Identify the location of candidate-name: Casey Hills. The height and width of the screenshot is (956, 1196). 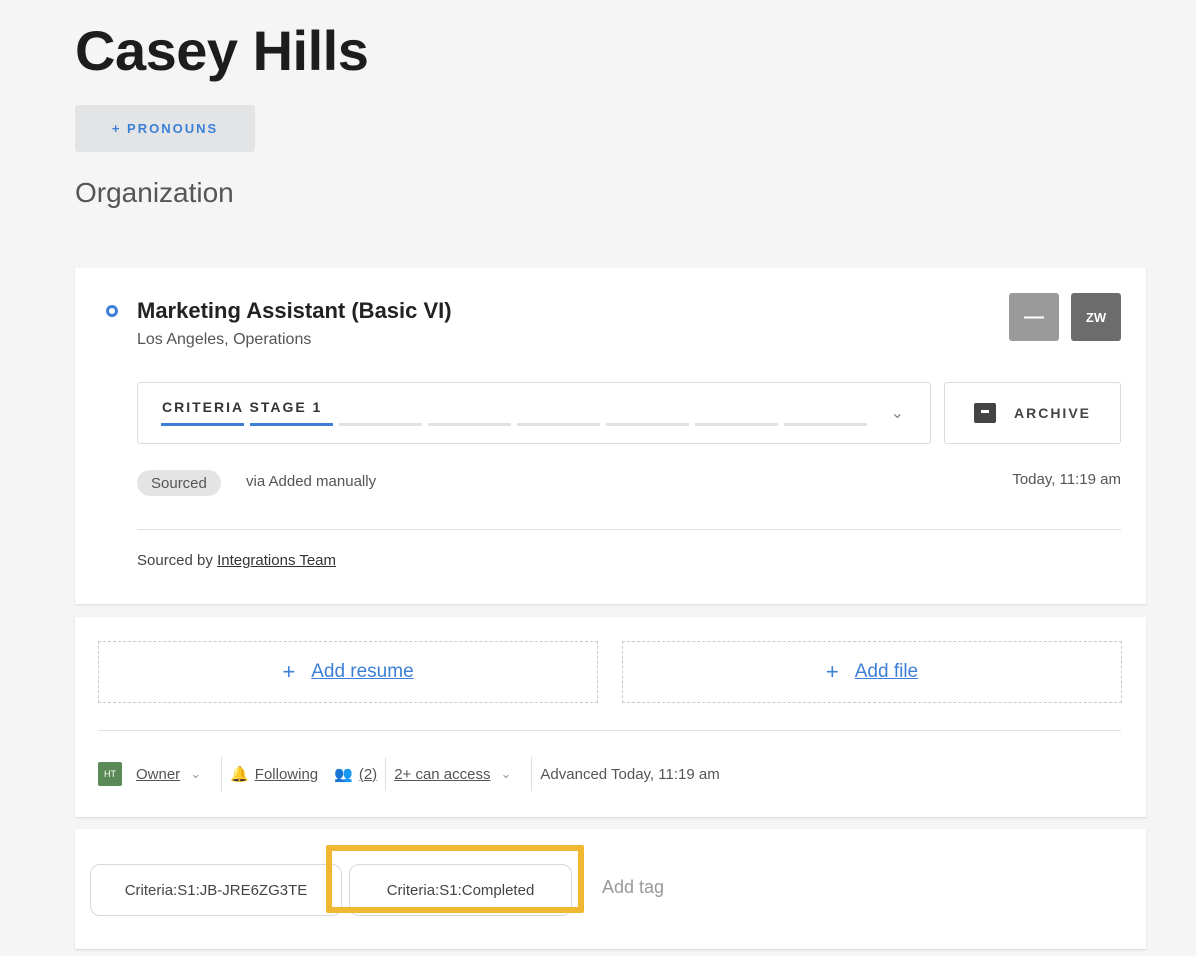
(222, 50).